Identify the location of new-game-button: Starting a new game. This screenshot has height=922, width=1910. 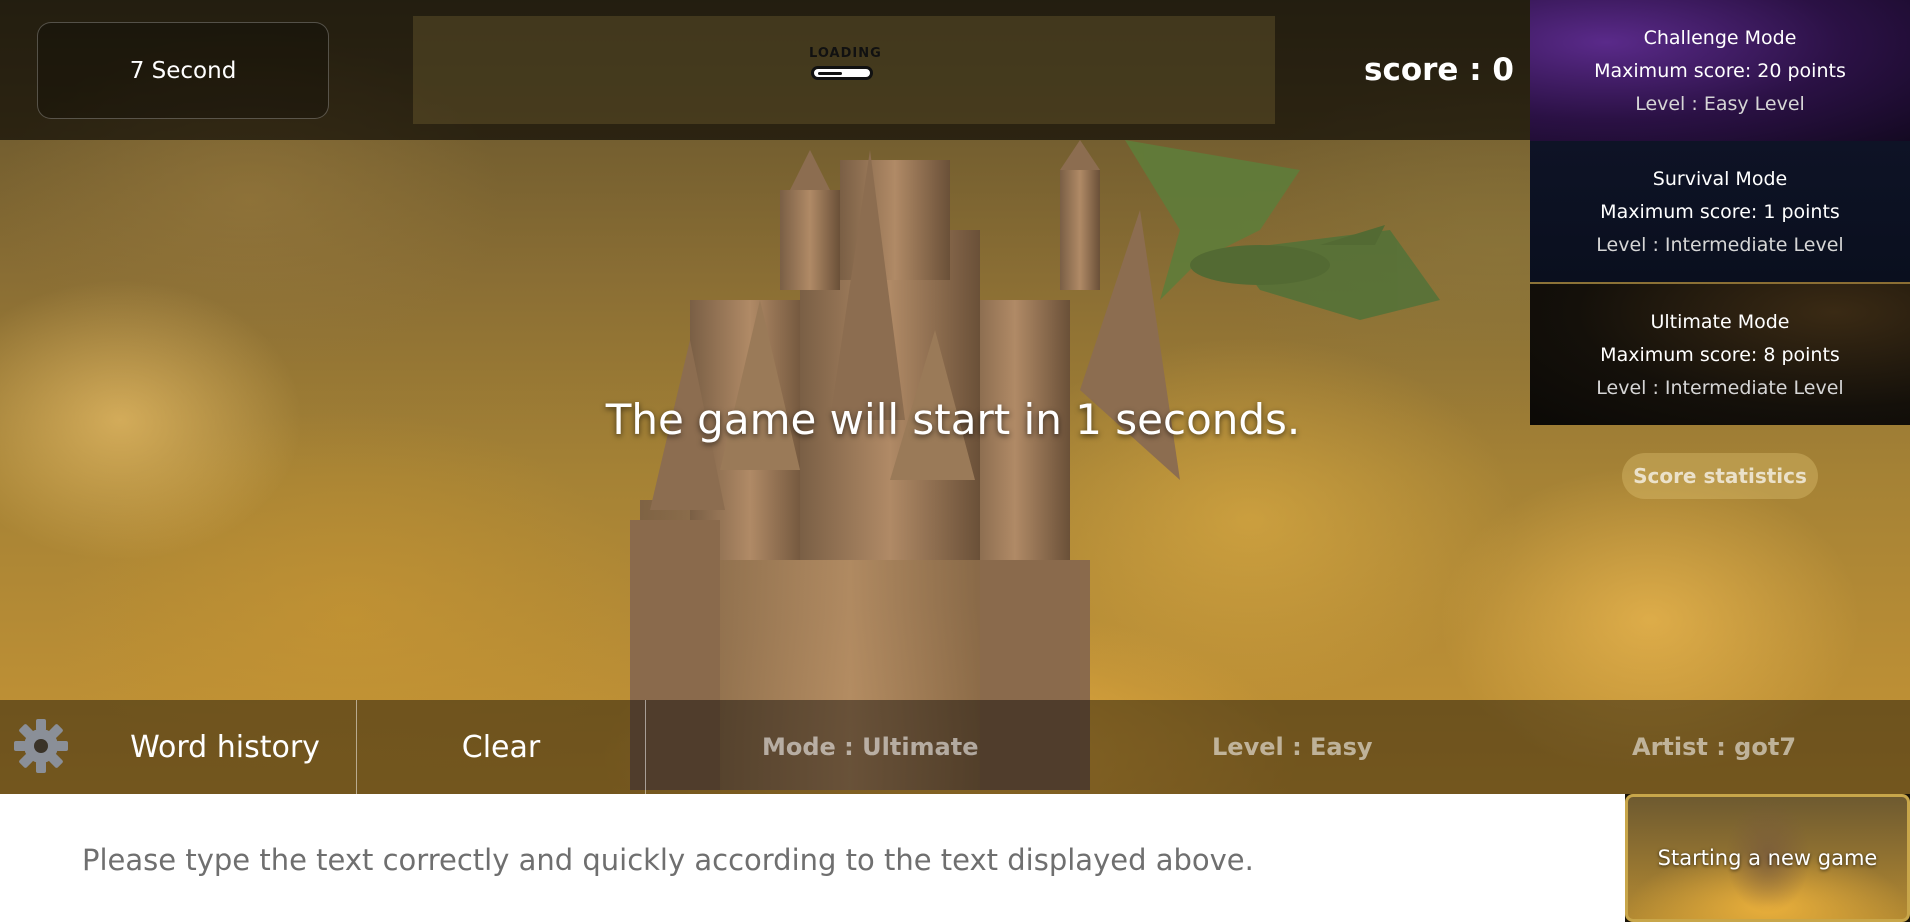
(1767, 858).